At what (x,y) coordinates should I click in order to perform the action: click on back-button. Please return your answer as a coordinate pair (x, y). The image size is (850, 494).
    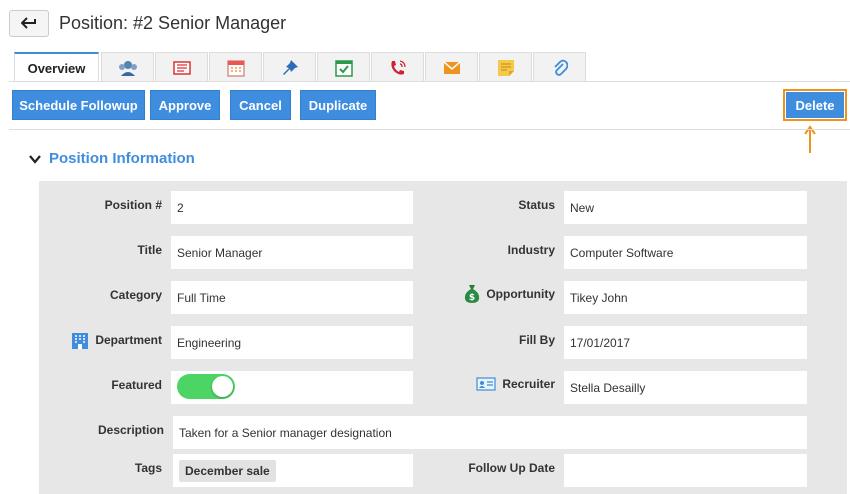
    Looking at the image, I should click on (29, 23).